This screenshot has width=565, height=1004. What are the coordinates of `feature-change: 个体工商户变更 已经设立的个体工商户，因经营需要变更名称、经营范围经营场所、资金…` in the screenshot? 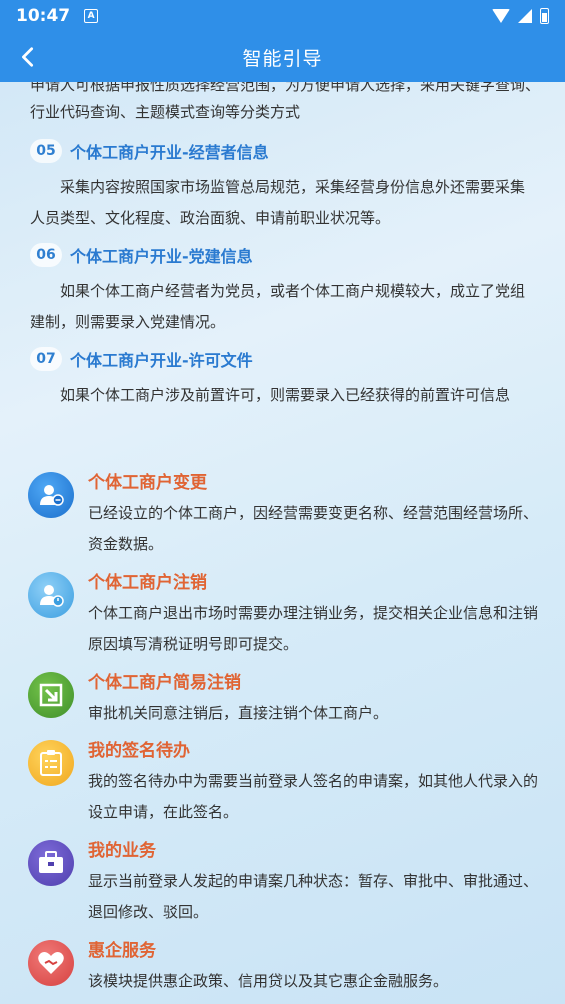 It's located at (283, 515).